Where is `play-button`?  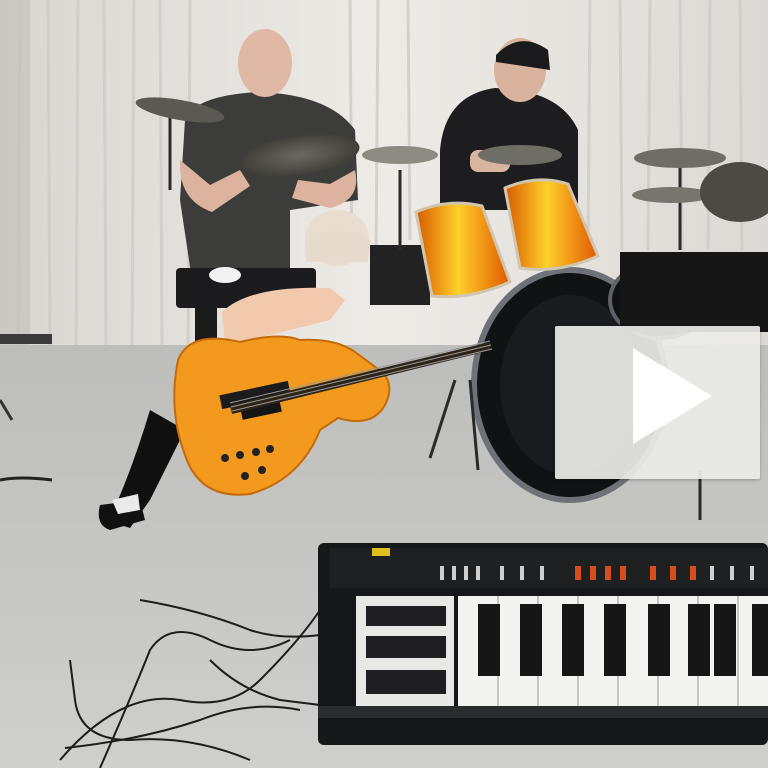
play-button is located at coordinates (657, 402).